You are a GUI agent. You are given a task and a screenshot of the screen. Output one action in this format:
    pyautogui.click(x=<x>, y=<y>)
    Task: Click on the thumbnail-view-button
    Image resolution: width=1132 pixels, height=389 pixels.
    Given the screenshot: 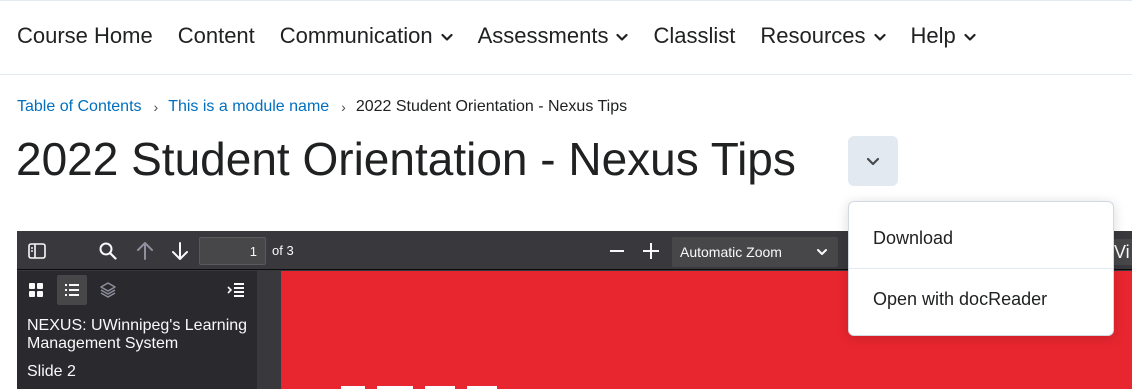 What is the action you would take?
    pyautogui.click(x=36, y=290)
    